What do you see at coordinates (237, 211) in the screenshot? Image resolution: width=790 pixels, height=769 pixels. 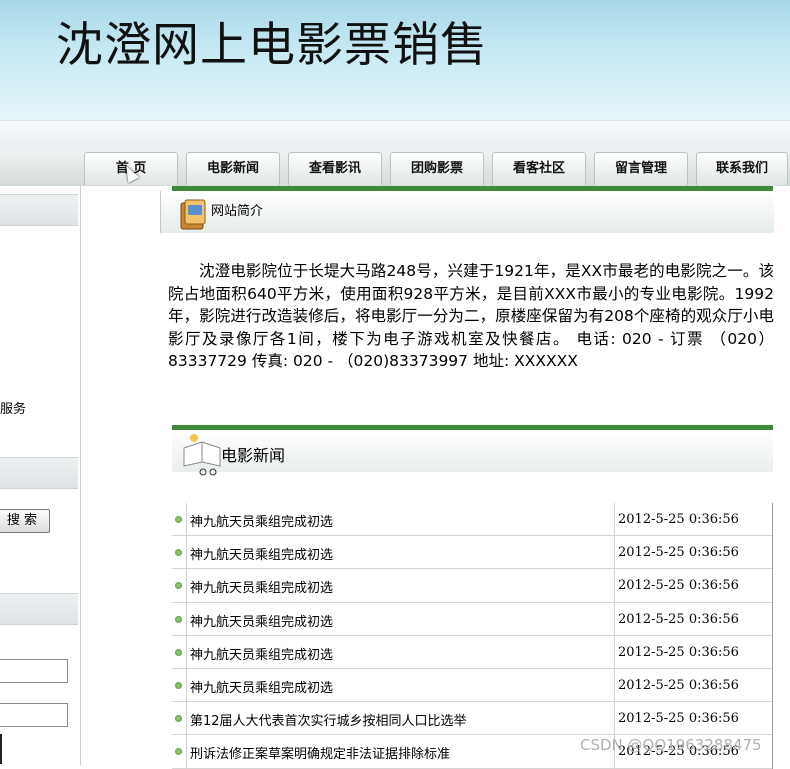 I see `intro-title: 网站简介` at bounding box center [237, 211].